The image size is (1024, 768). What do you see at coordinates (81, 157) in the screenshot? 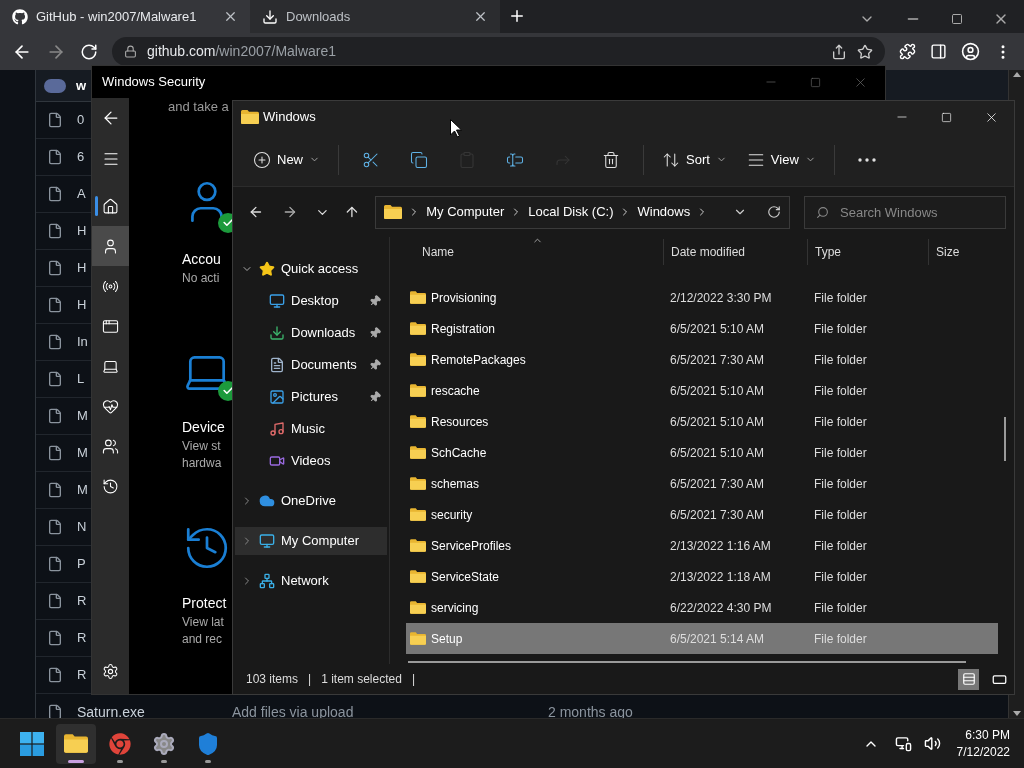
I see `file-name: 6` at bounding box center [81, 157].